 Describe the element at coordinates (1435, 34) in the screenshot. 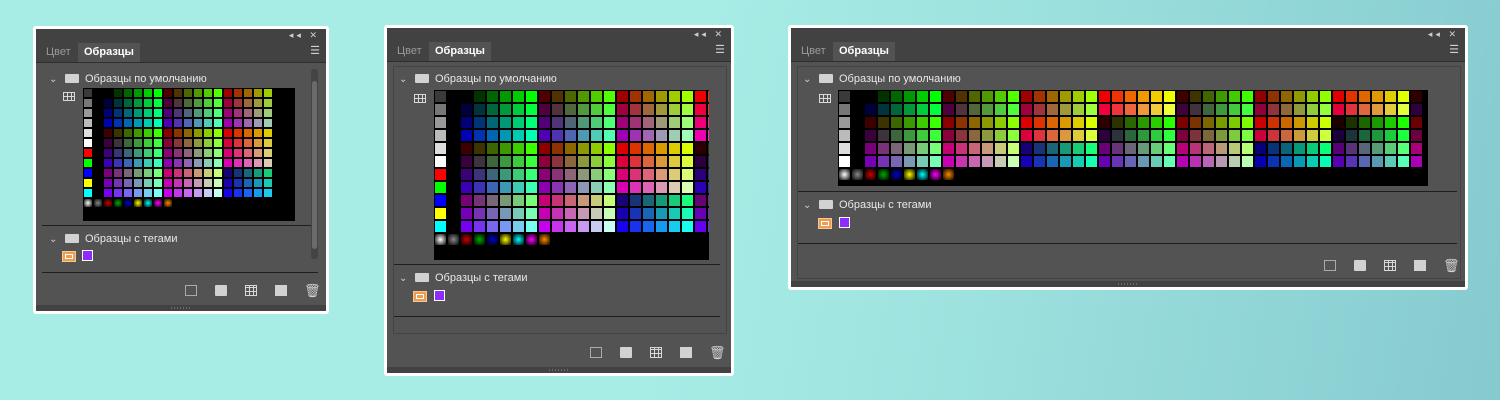

I see `double-chevron-left-icon: ◂◂` at that location.